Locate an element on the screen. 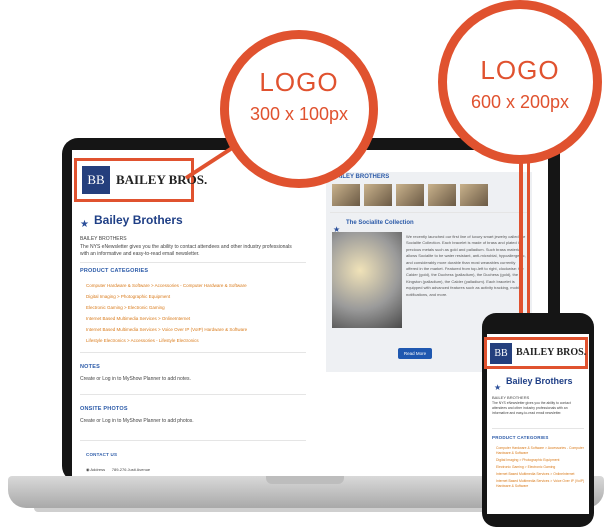 This screenshot has width=609, height=530. company-caps: BAILEY BROTHERS is located at coordinates (103, 239).